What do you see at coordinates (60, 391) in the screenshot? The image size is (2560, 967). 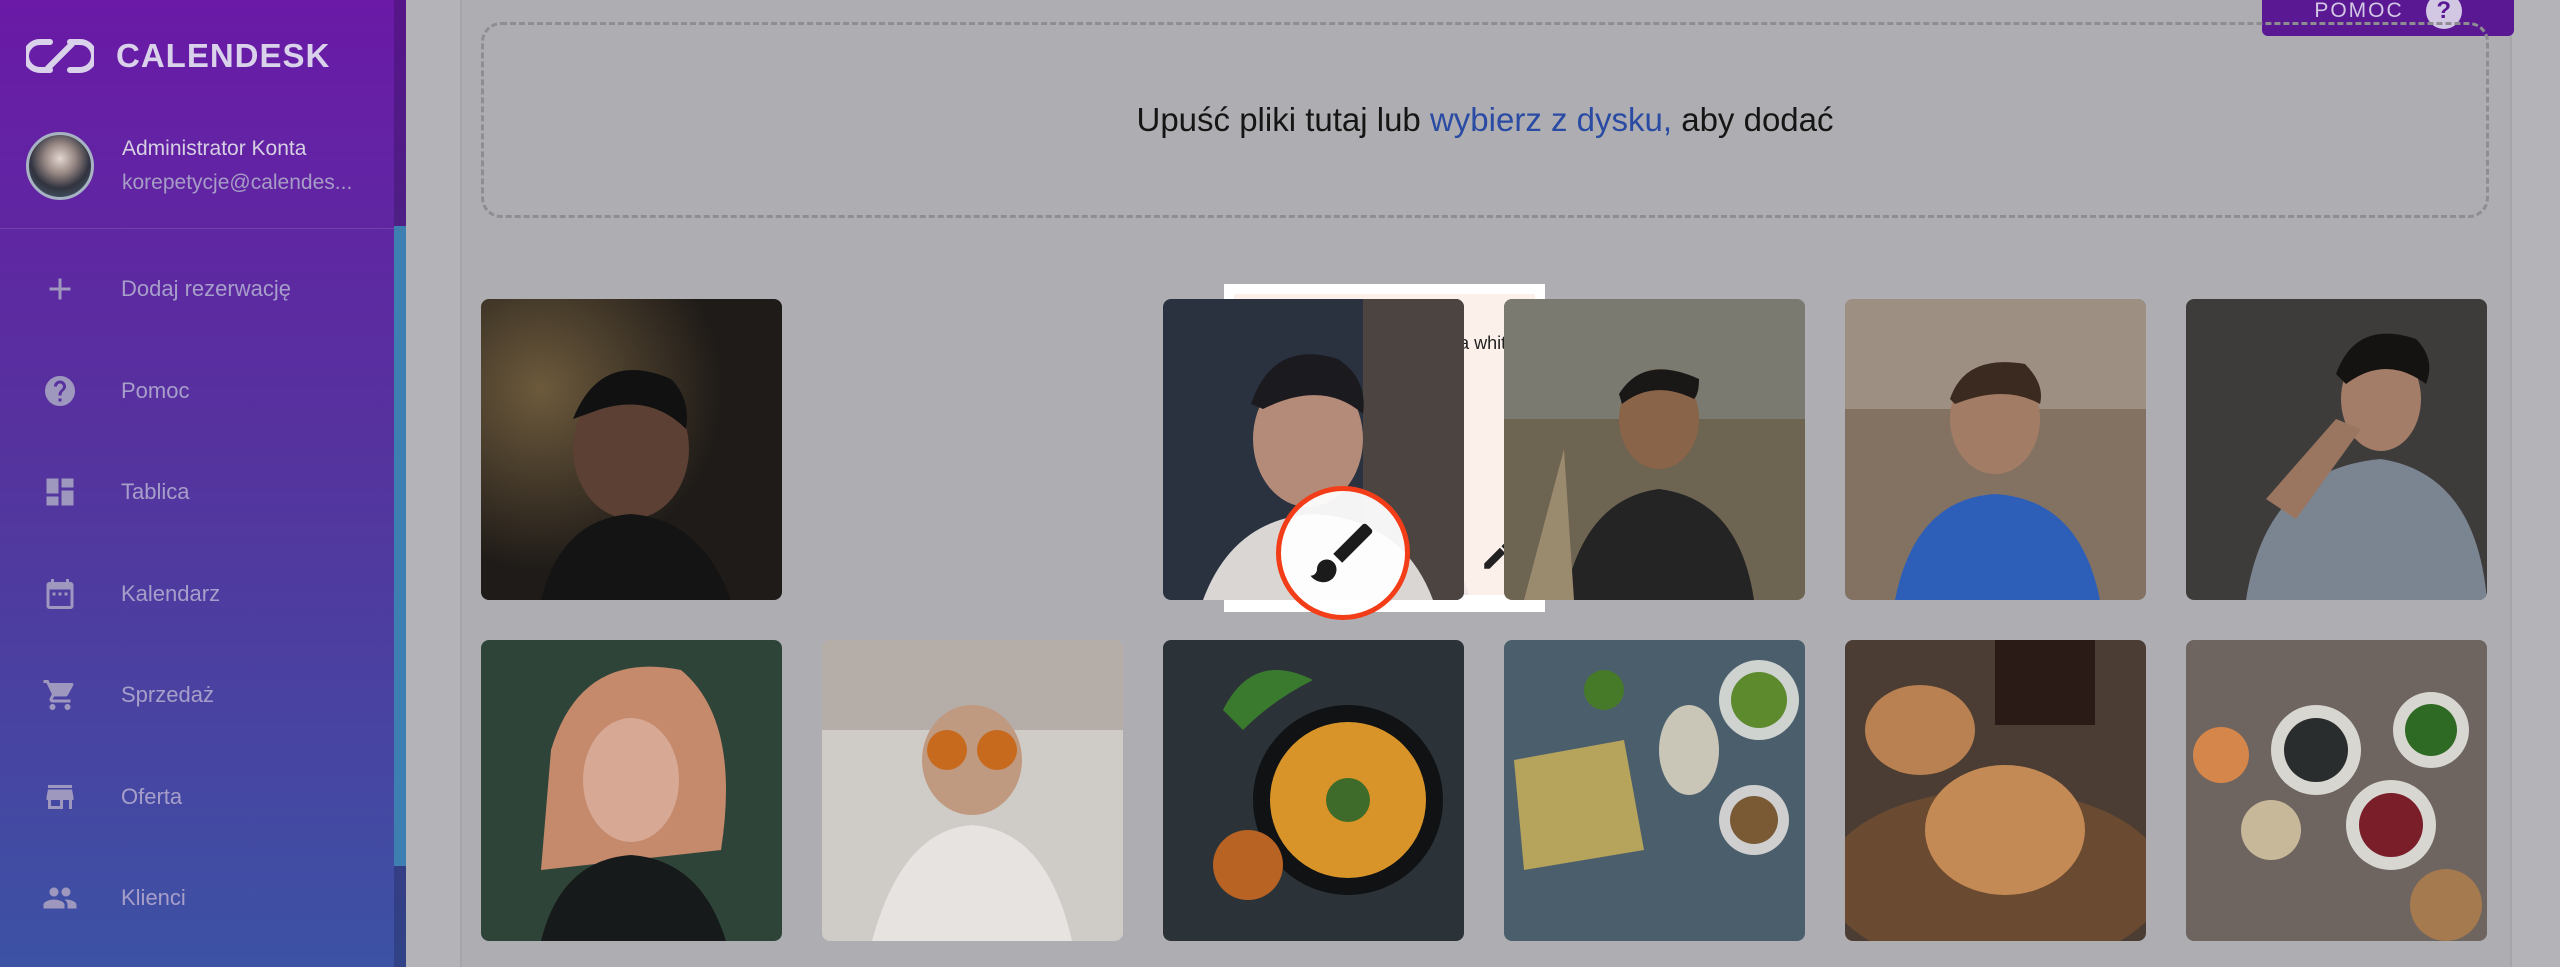 I see `help-icon` at bounding box center [60, 391].